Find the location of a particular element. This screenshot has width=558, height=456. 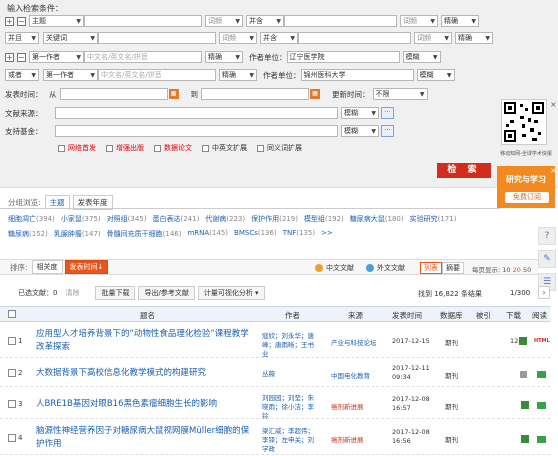

match-select-1: 精确 ▼ is located at coordinates (460, 21).